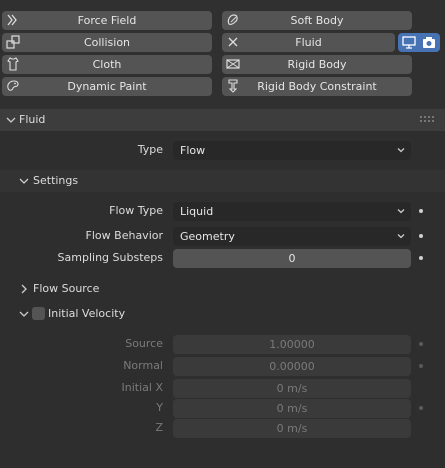 The image size is (445, 468). What do you see at coordinates (222, 289) in the screenshot?
I see `flow-source-subpanel-header: Flow Source` at bounding box center [222, 289].